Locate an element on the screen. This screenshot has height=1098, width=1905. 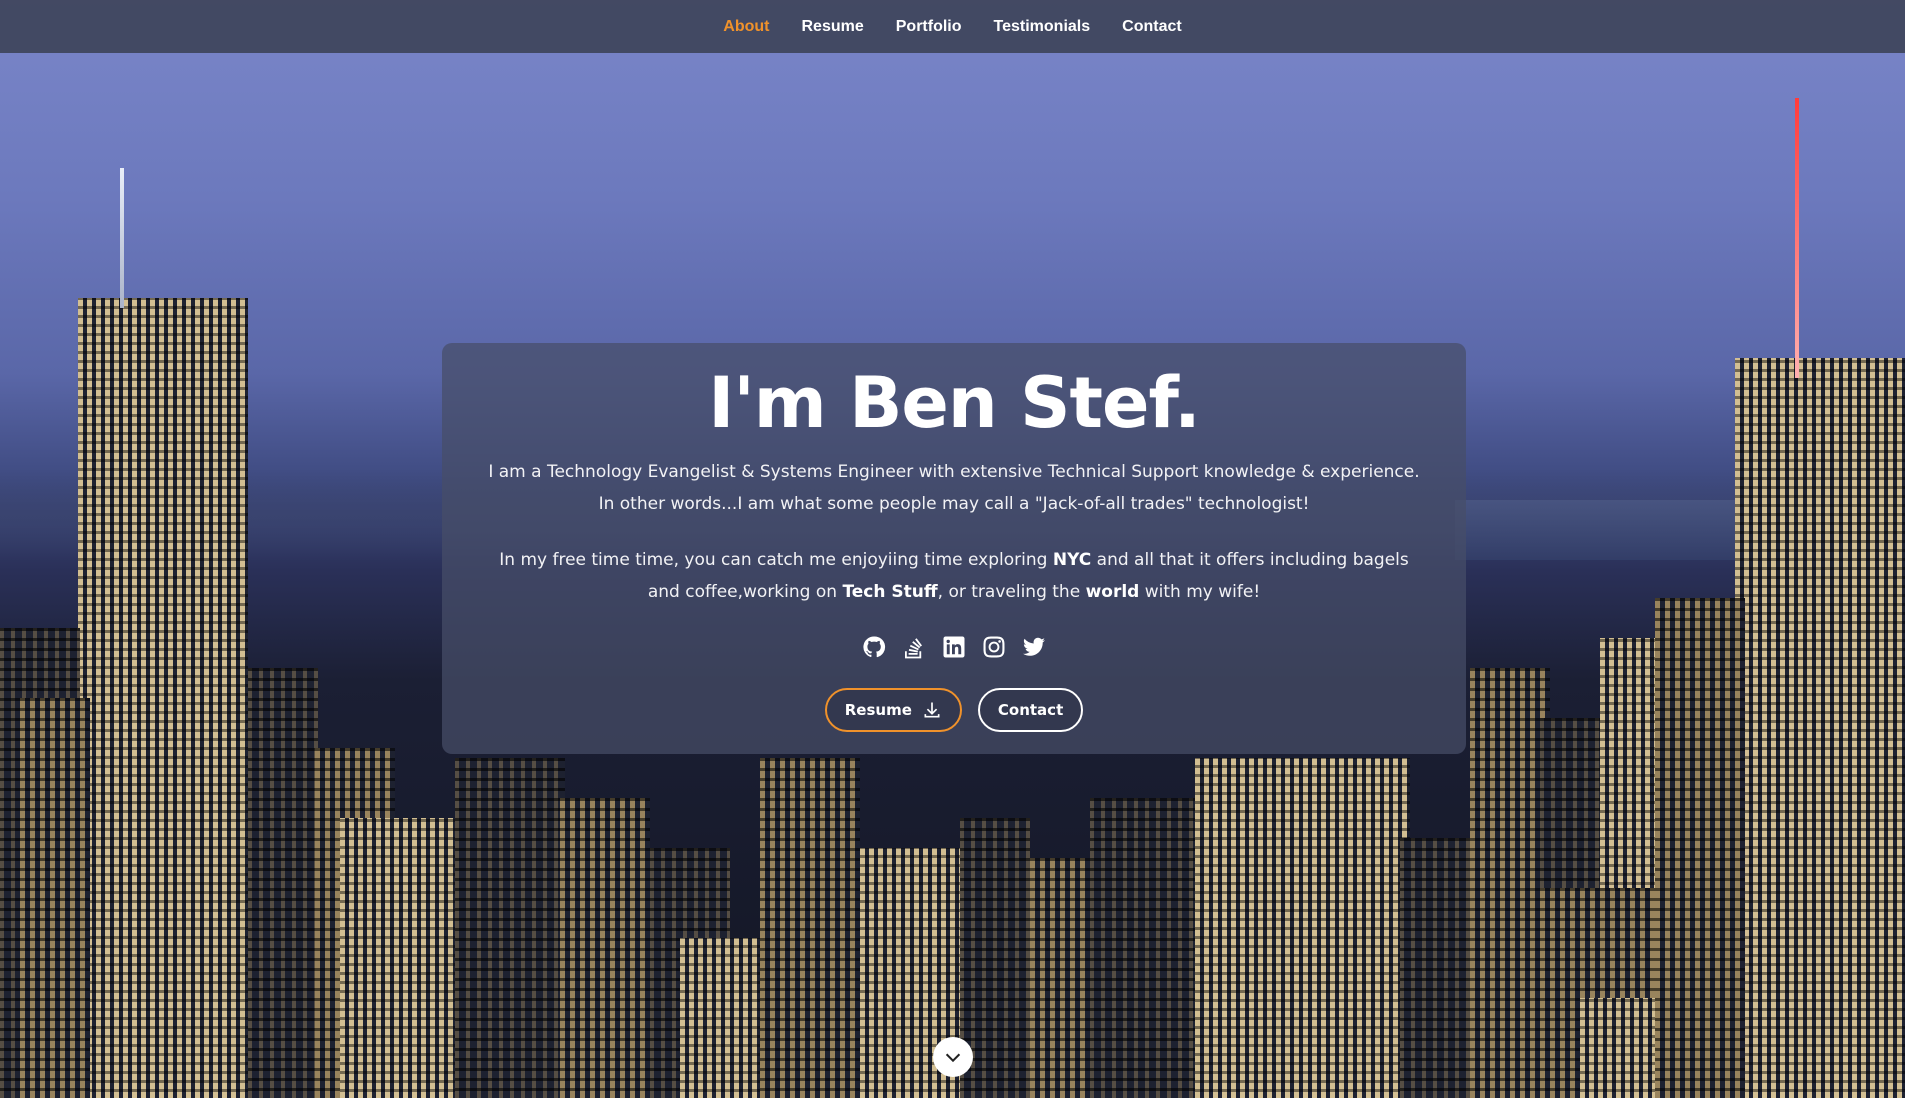
nav-contact: Contact is located at coordinates (1152, 27).